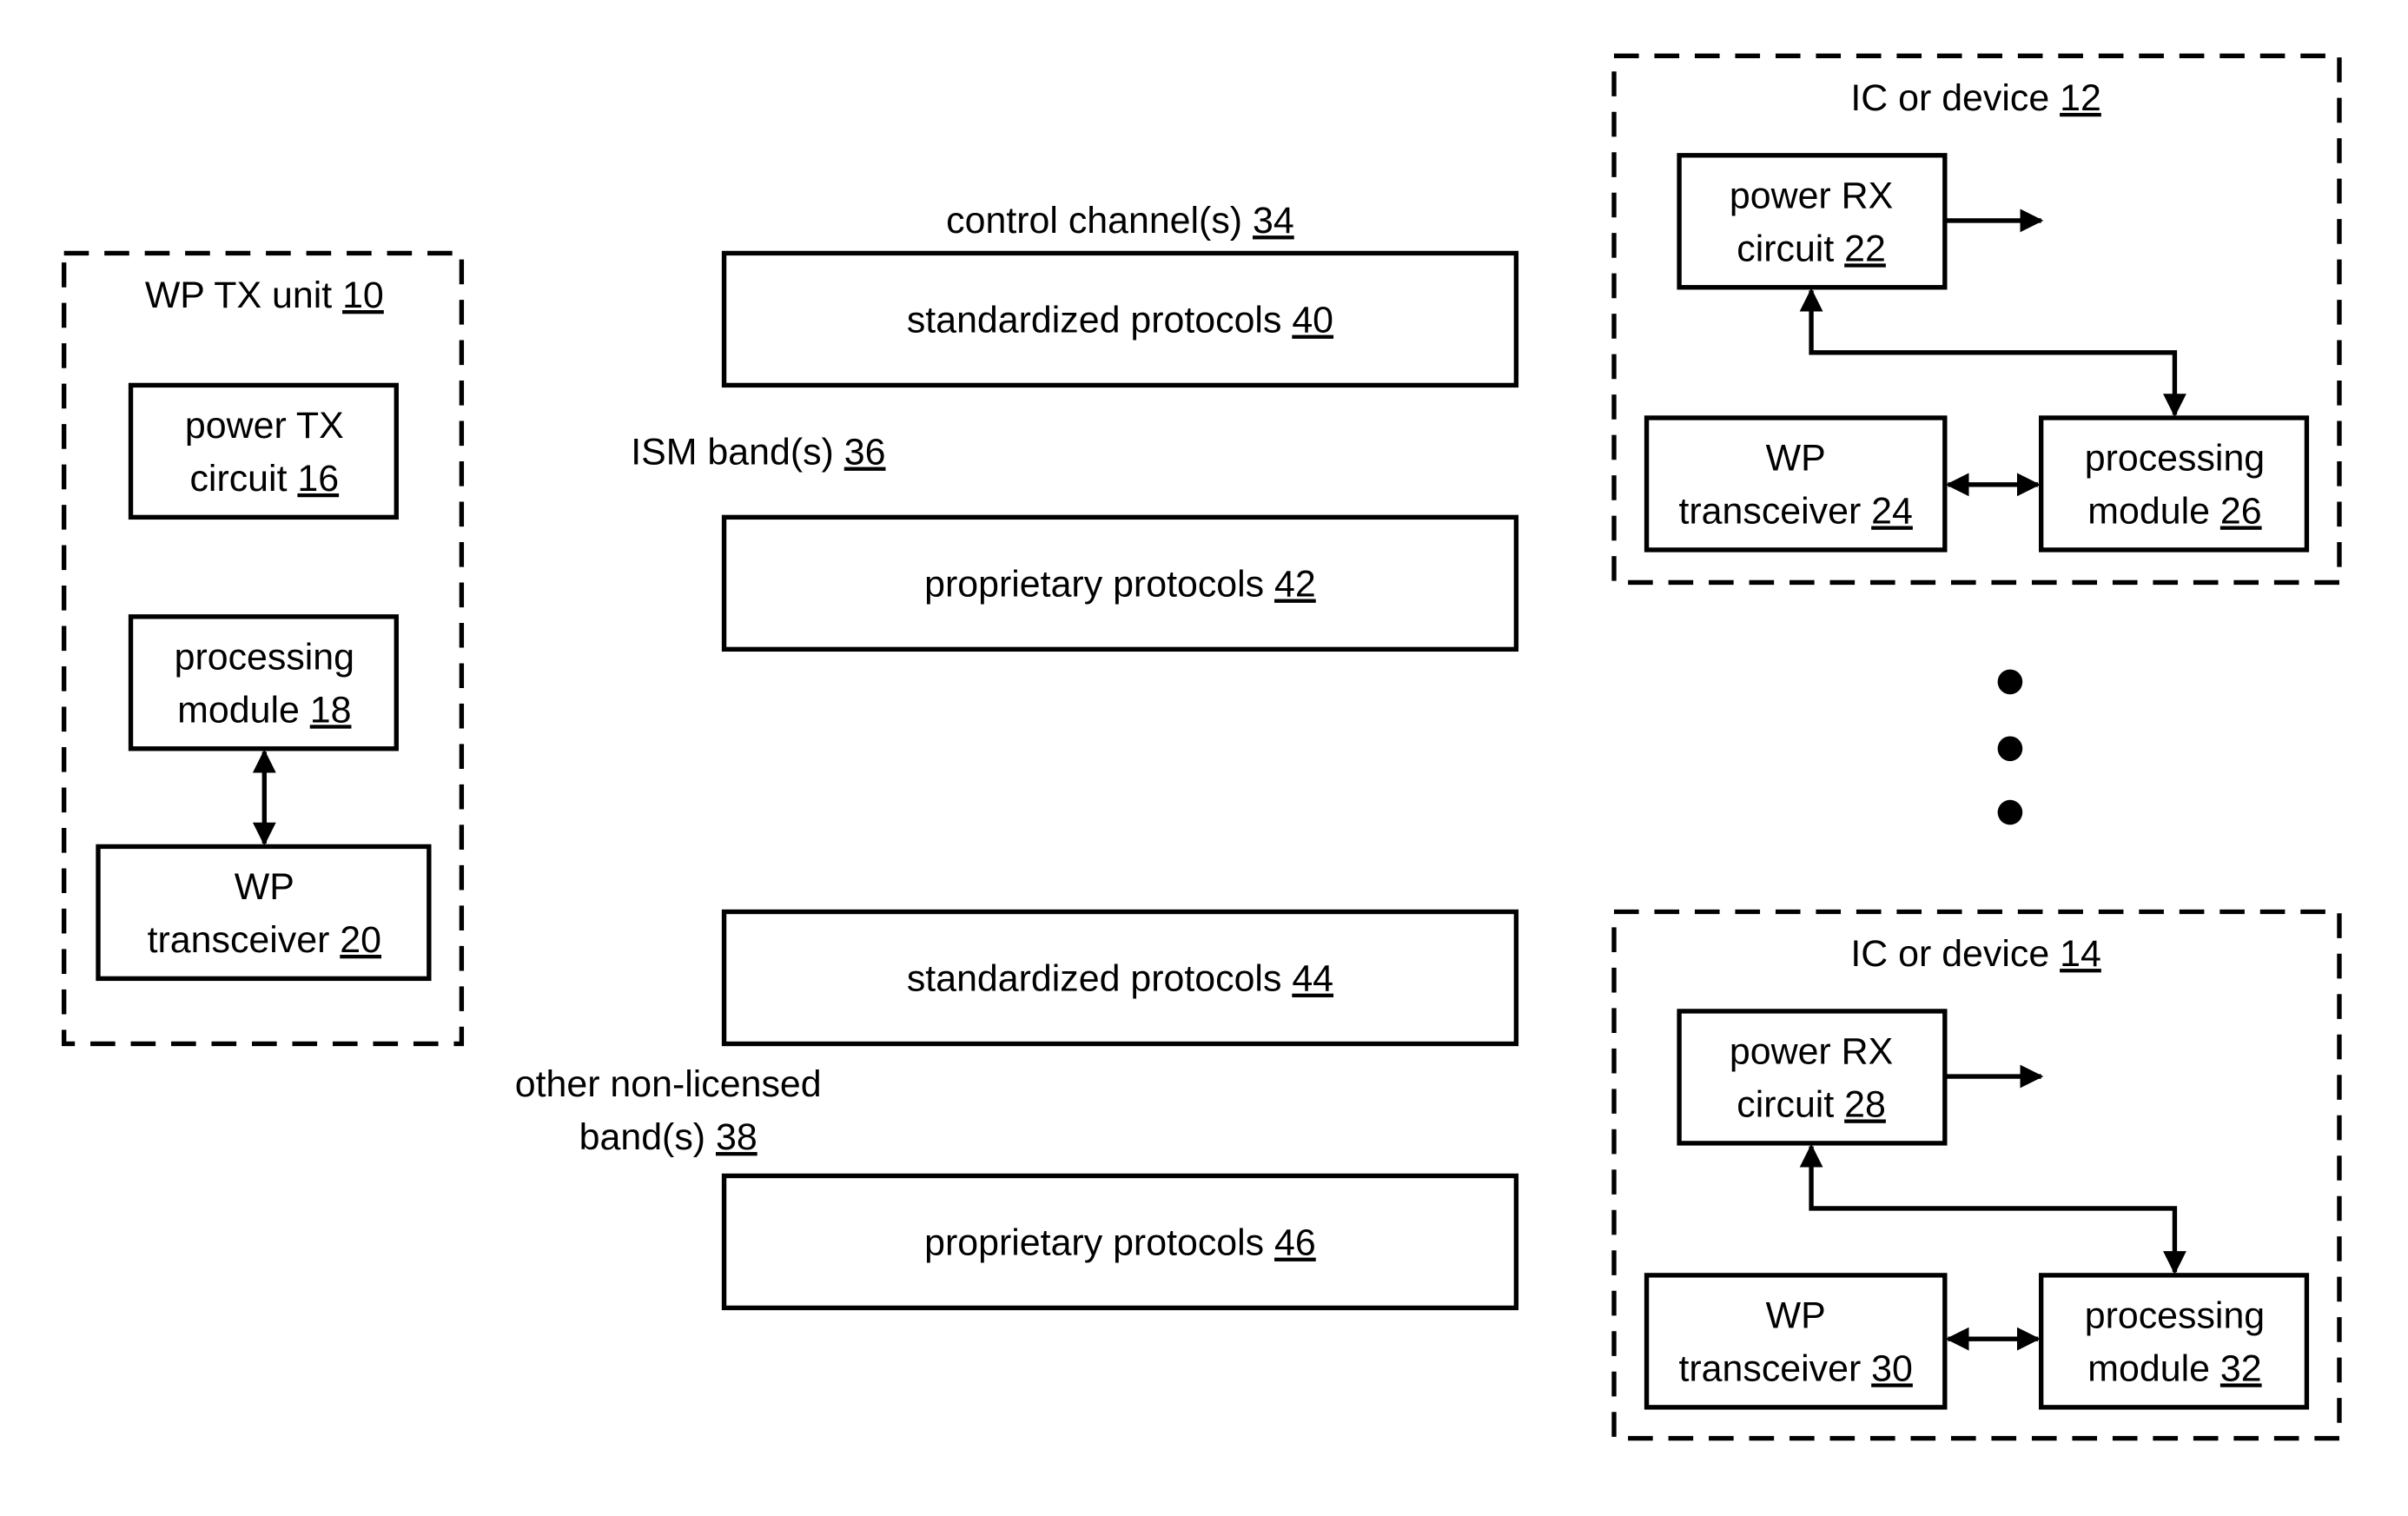 This screenshot has width=2408, height=1516. What do you see at coordinates (2174, 512) in the screenshot?
I see `svg-text: module 26` at bounding box center [2174, 512].